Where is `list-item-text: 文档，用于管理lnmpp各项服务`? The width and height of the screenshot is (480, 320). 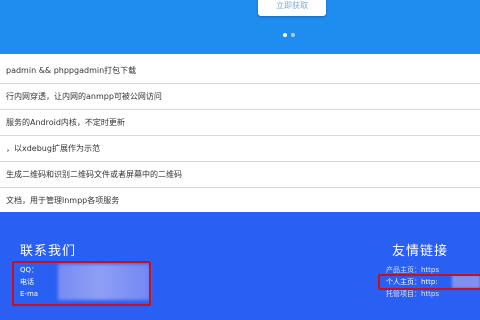 list-item-text: 文档，用于管理lnmpp各项服务 is located at coordinates (63, 200).